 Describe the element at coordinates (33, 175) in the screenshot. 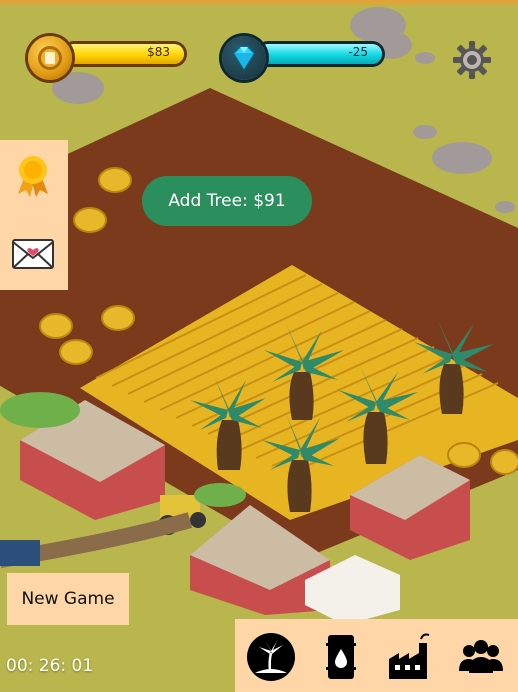

I see `award-ribbon-icon` at that location.